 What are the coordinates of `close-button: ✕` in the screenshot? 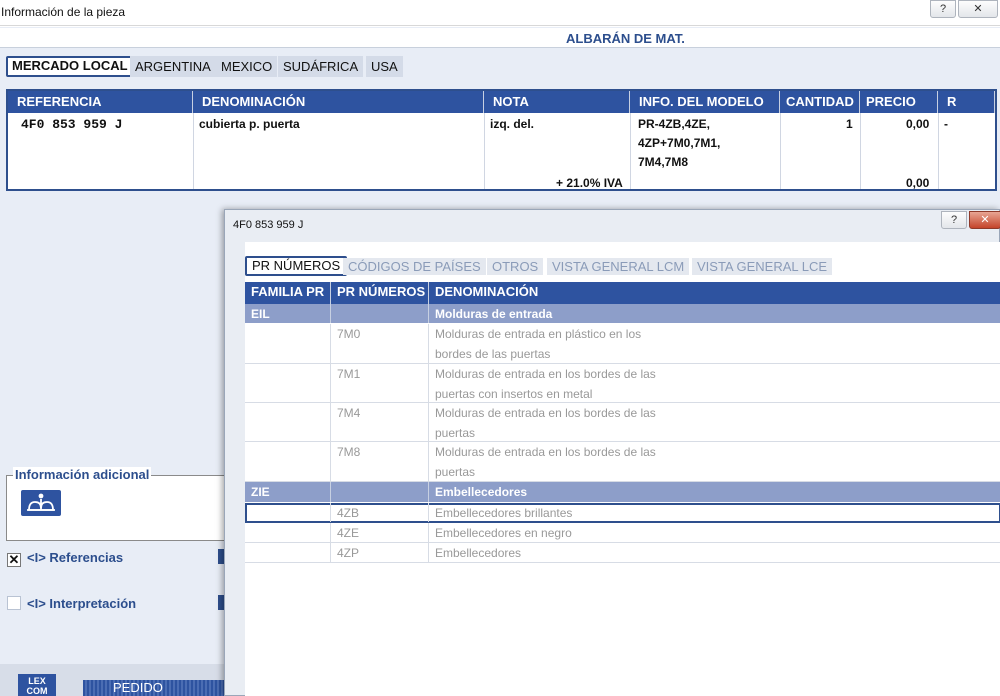 It's located at (978, 9).